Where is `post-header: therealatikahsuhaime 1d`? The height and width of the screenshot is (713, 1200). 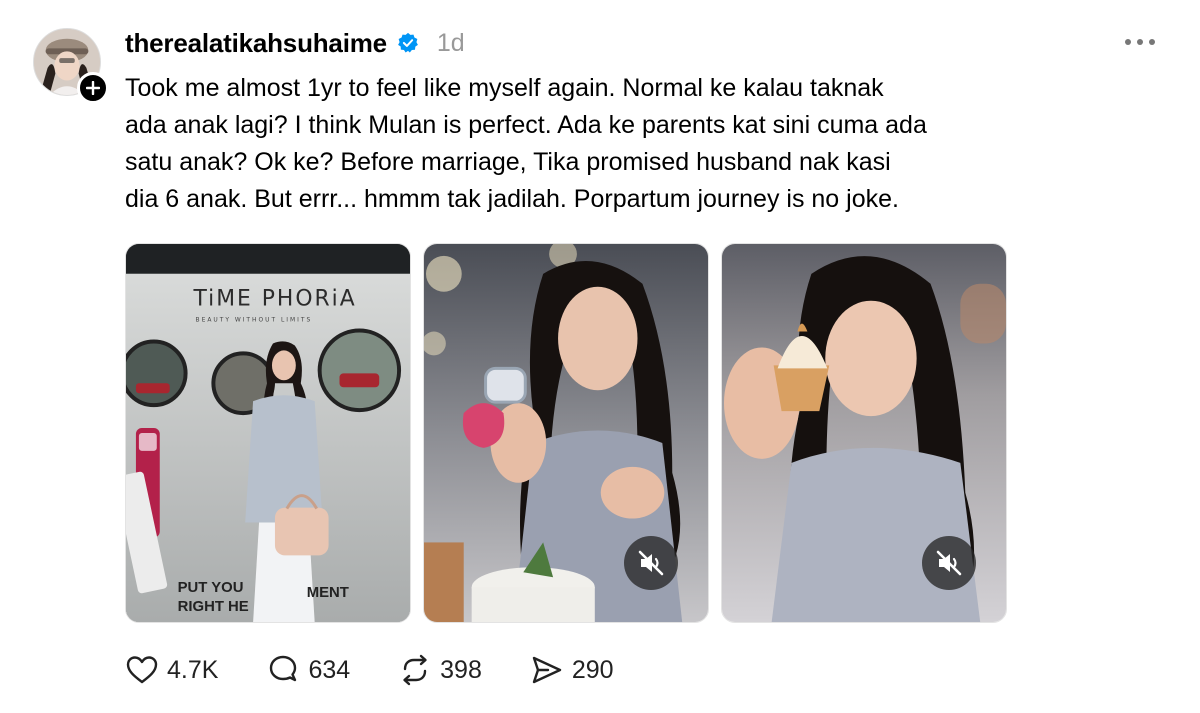
post-header: therealatikahsuhaime 1d is located at coordinates (295, 43).